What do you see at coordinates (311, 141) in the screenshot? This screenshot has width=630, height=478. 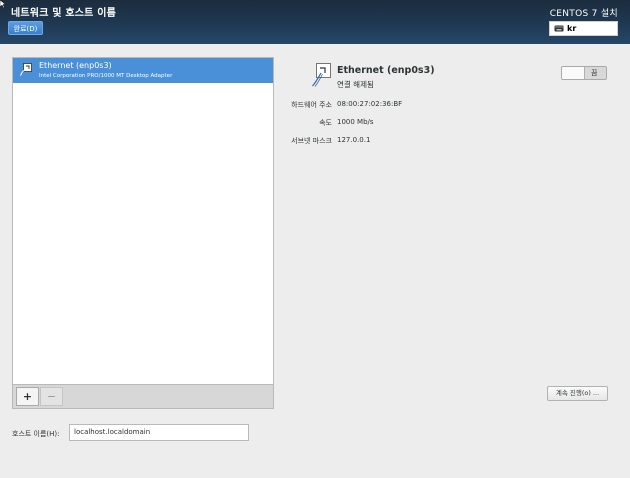 I see `subnet-mask-label: 서브넷 마스크` at bounding box center [311, 141].